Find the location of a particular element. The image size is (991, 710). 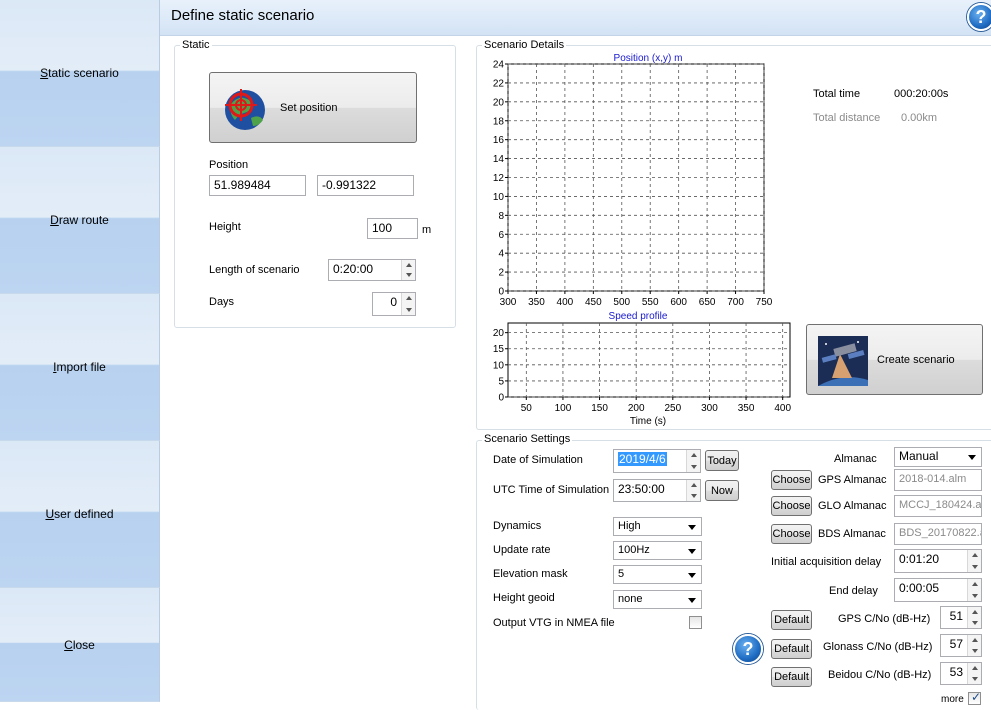

speed-y-tick-label: 15 is located at coordinates (499, 349).